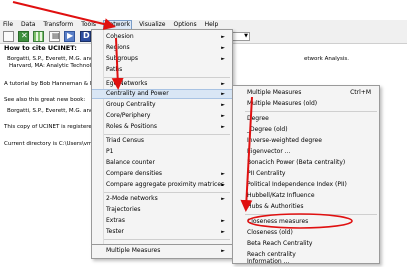 The height and width of the screenshot is (267, 407). What do you see at coordinates (212, 25) in the screenshot?
I see `menu-help: Help` at bounding box center [212, 25].